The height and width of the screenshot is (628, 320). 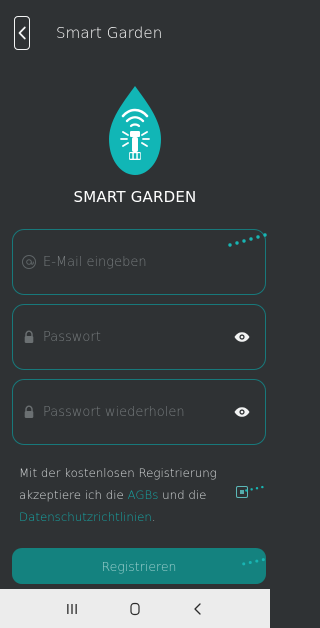 I want to click on register-button: Registrieren, so click(x=139, y=566).